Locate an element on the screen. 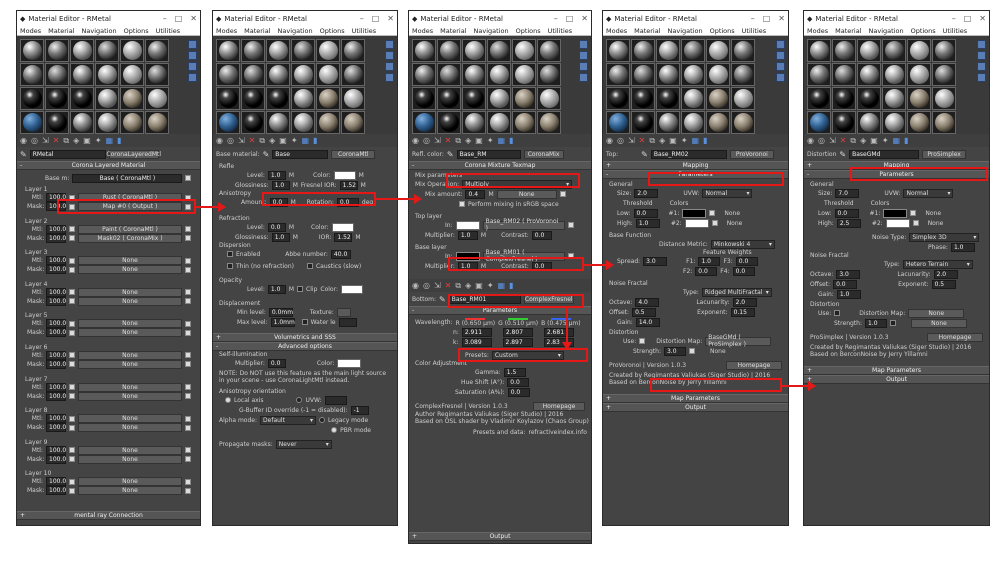 The width and height of the screenshot is (1000, 563). sat-field: 0.0 is located at coordinates (518, 392).